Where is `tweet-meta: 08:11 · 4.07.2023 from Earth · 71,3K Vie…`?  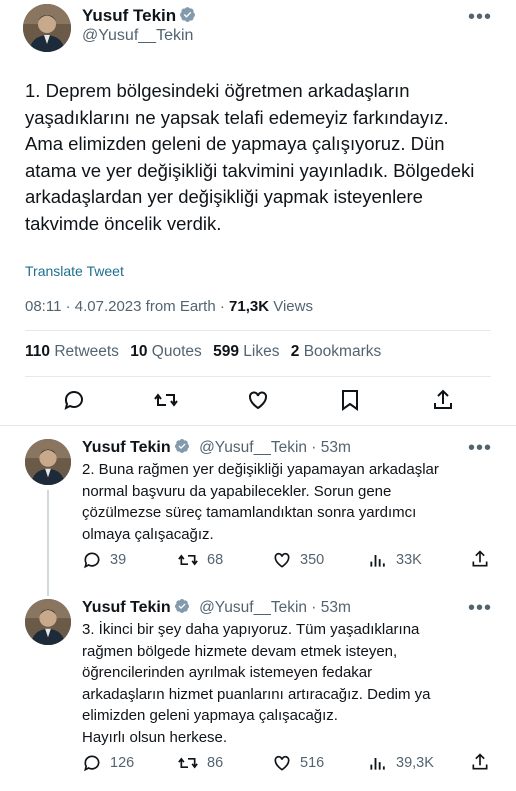 tweet-meta: 08:11 · 4.07.2023 from Earth · 71,3K Vie… is located at coordinates (169, 306).